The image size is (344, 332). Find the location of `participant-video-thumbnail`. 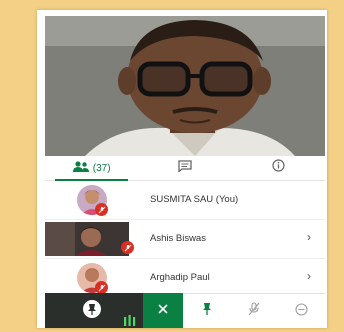

participant-video-thumbnail is located at coordinates (87, 239).